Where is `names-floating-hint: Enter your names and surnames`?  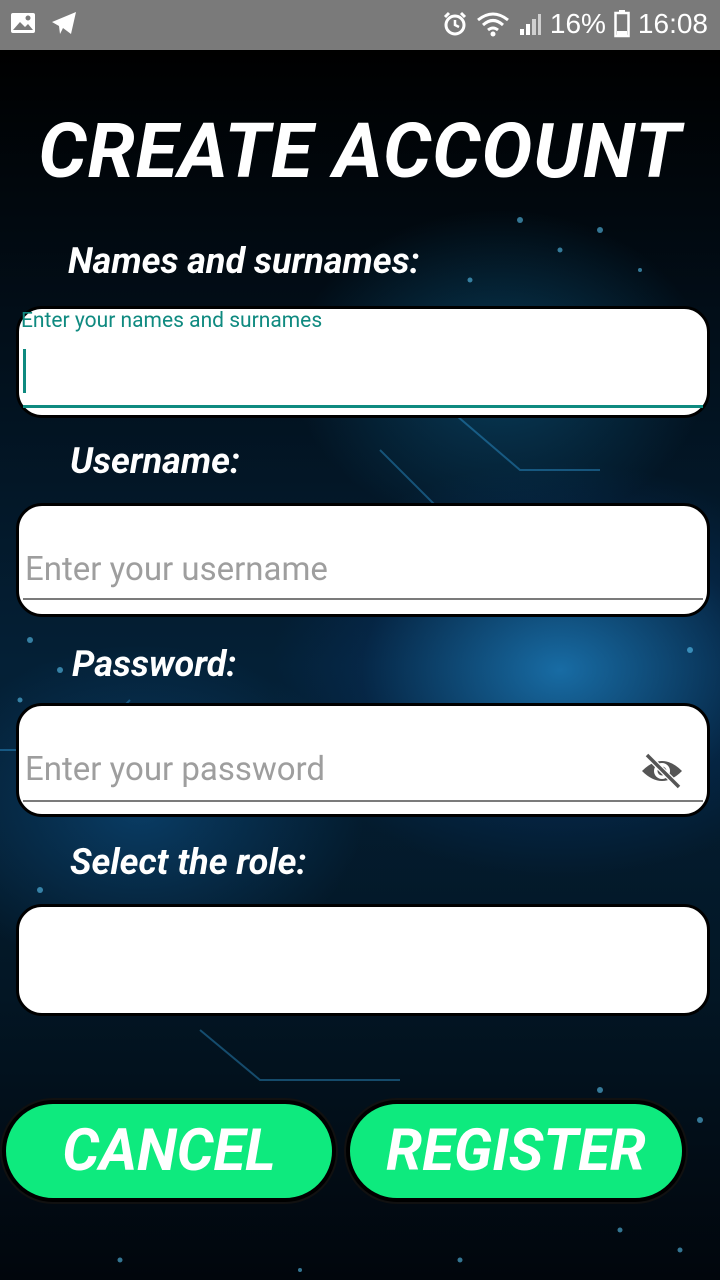 names-floating-hint: Enter your names and surnames is located at coordinates (172, 321).